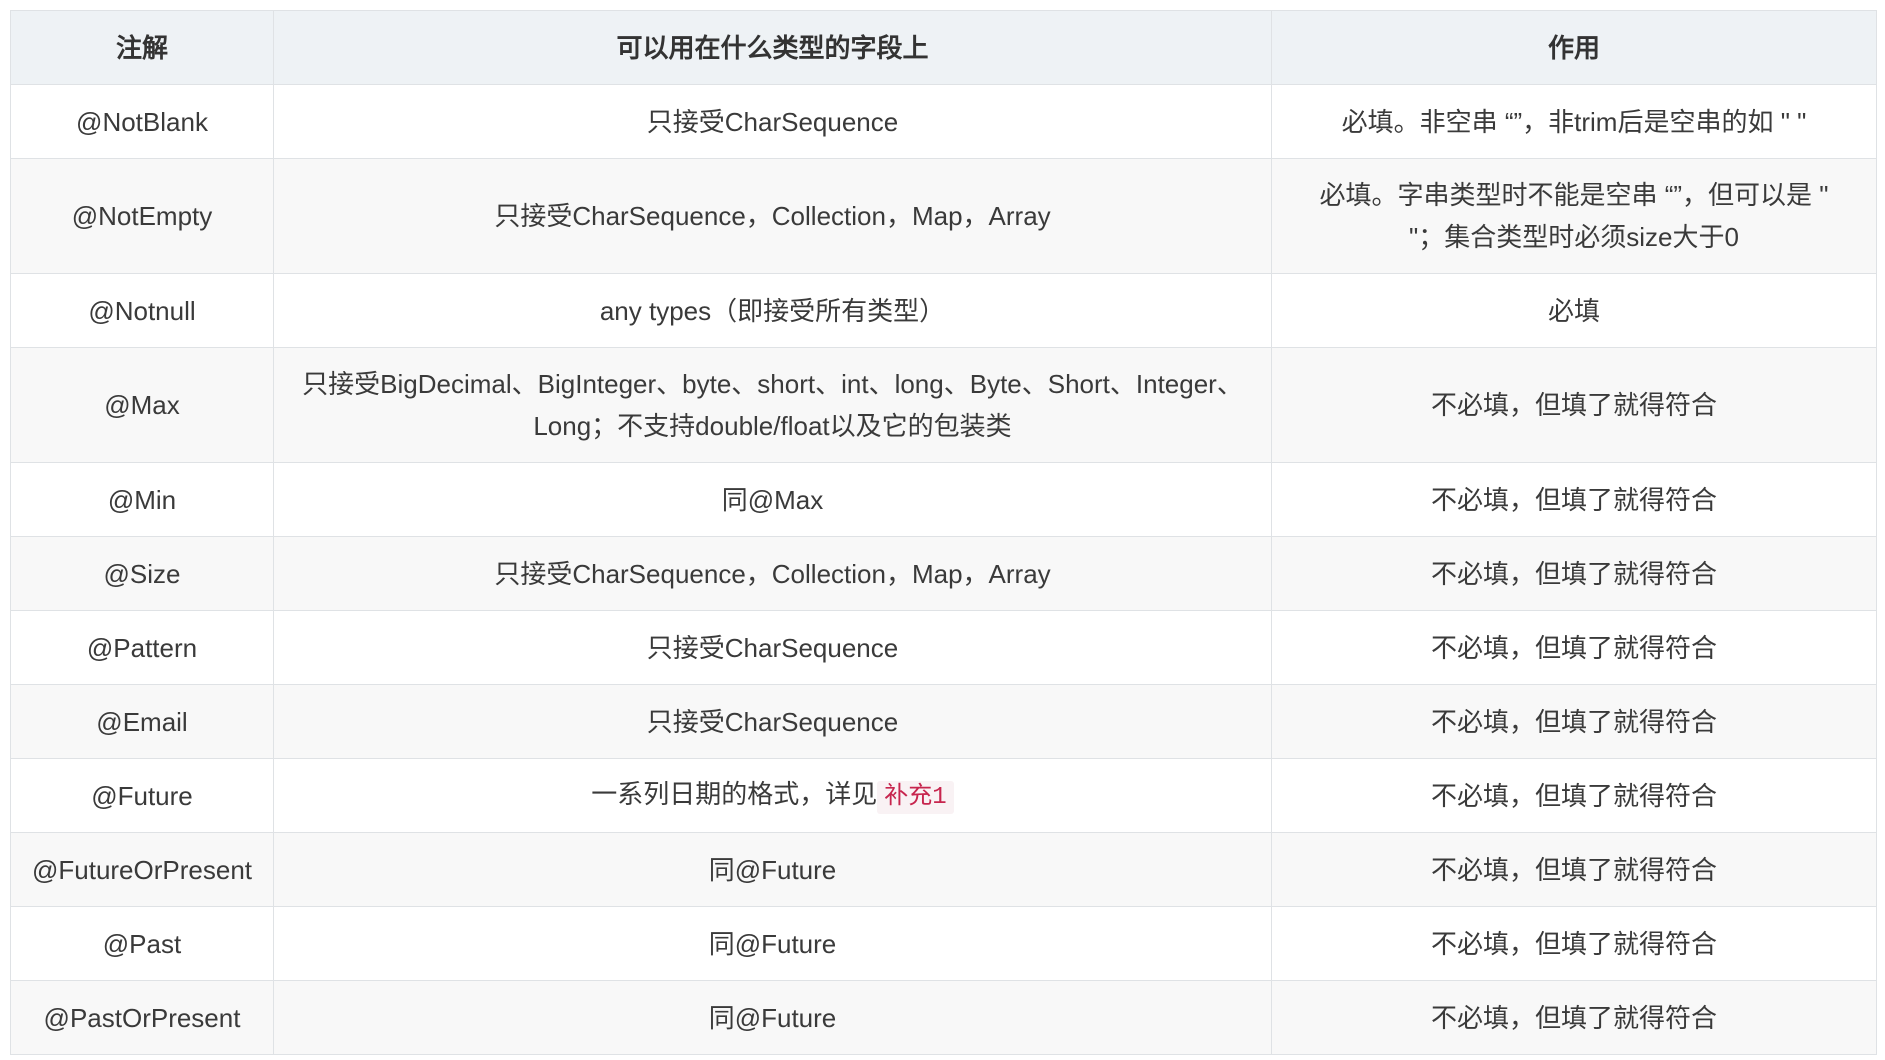 The width and height of the screenshot is (1885, 1060). I want to click on column-header-types: 可以用在什么类型的字段上, so click(772, 47).